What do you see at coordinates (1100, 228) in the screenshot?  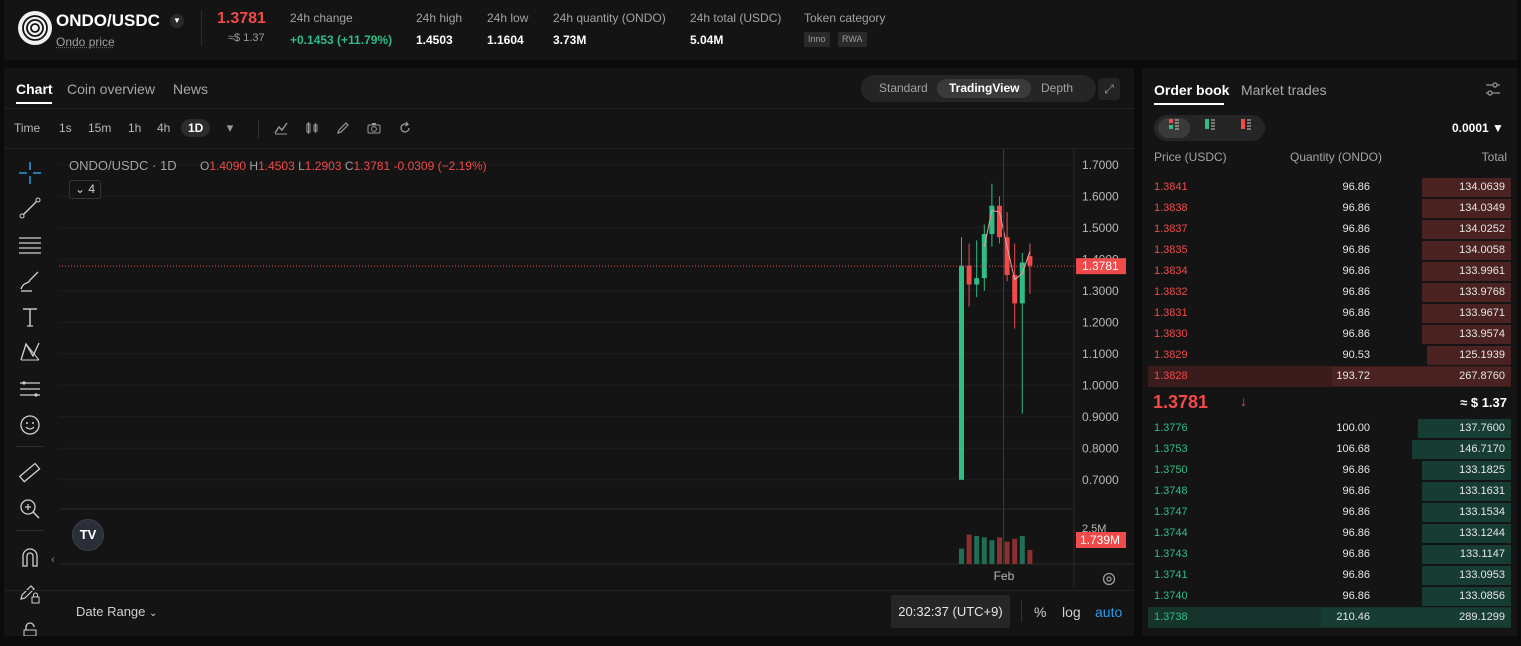 I see `price-axis-label: 1.5000` at bounding box center [1100, 228].